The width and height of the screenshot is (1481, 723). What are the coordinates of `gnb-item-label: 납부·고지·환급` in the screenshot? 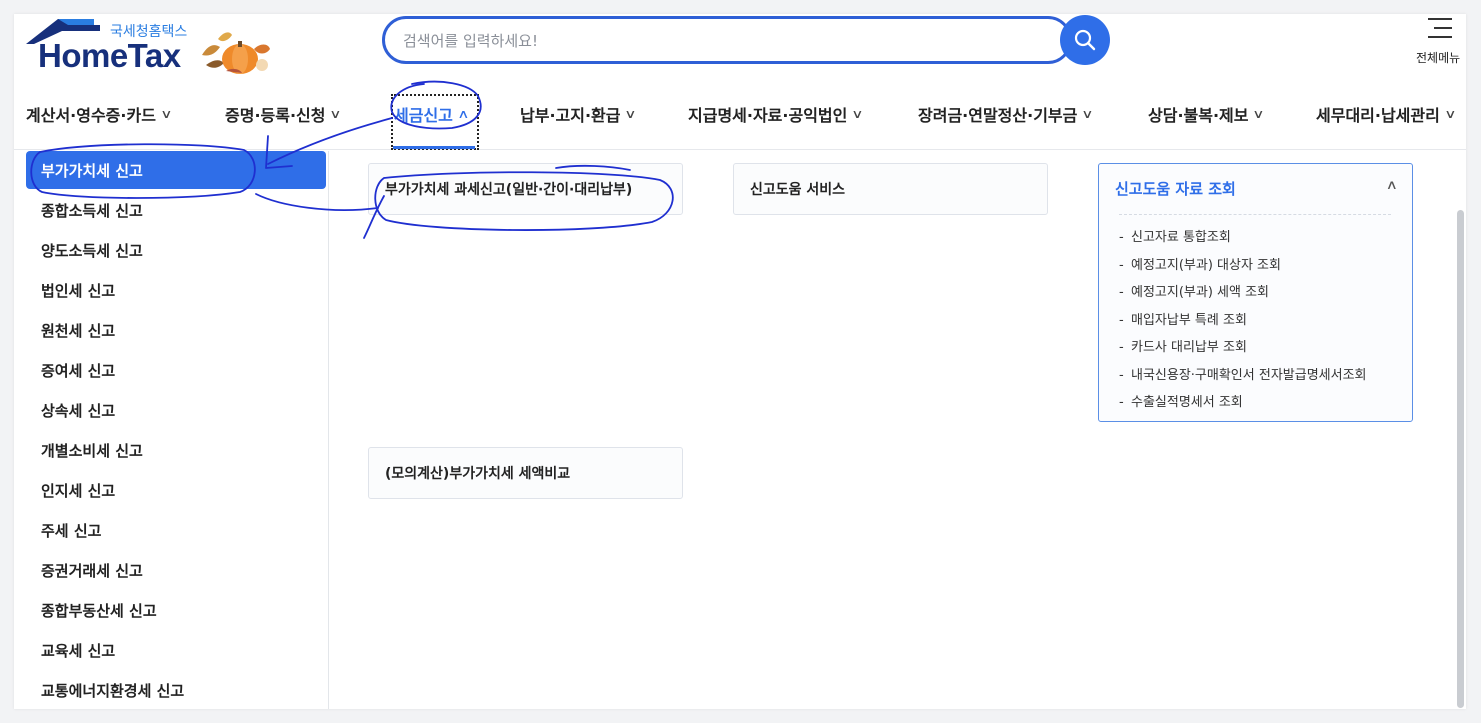 It's located at (570, 115).